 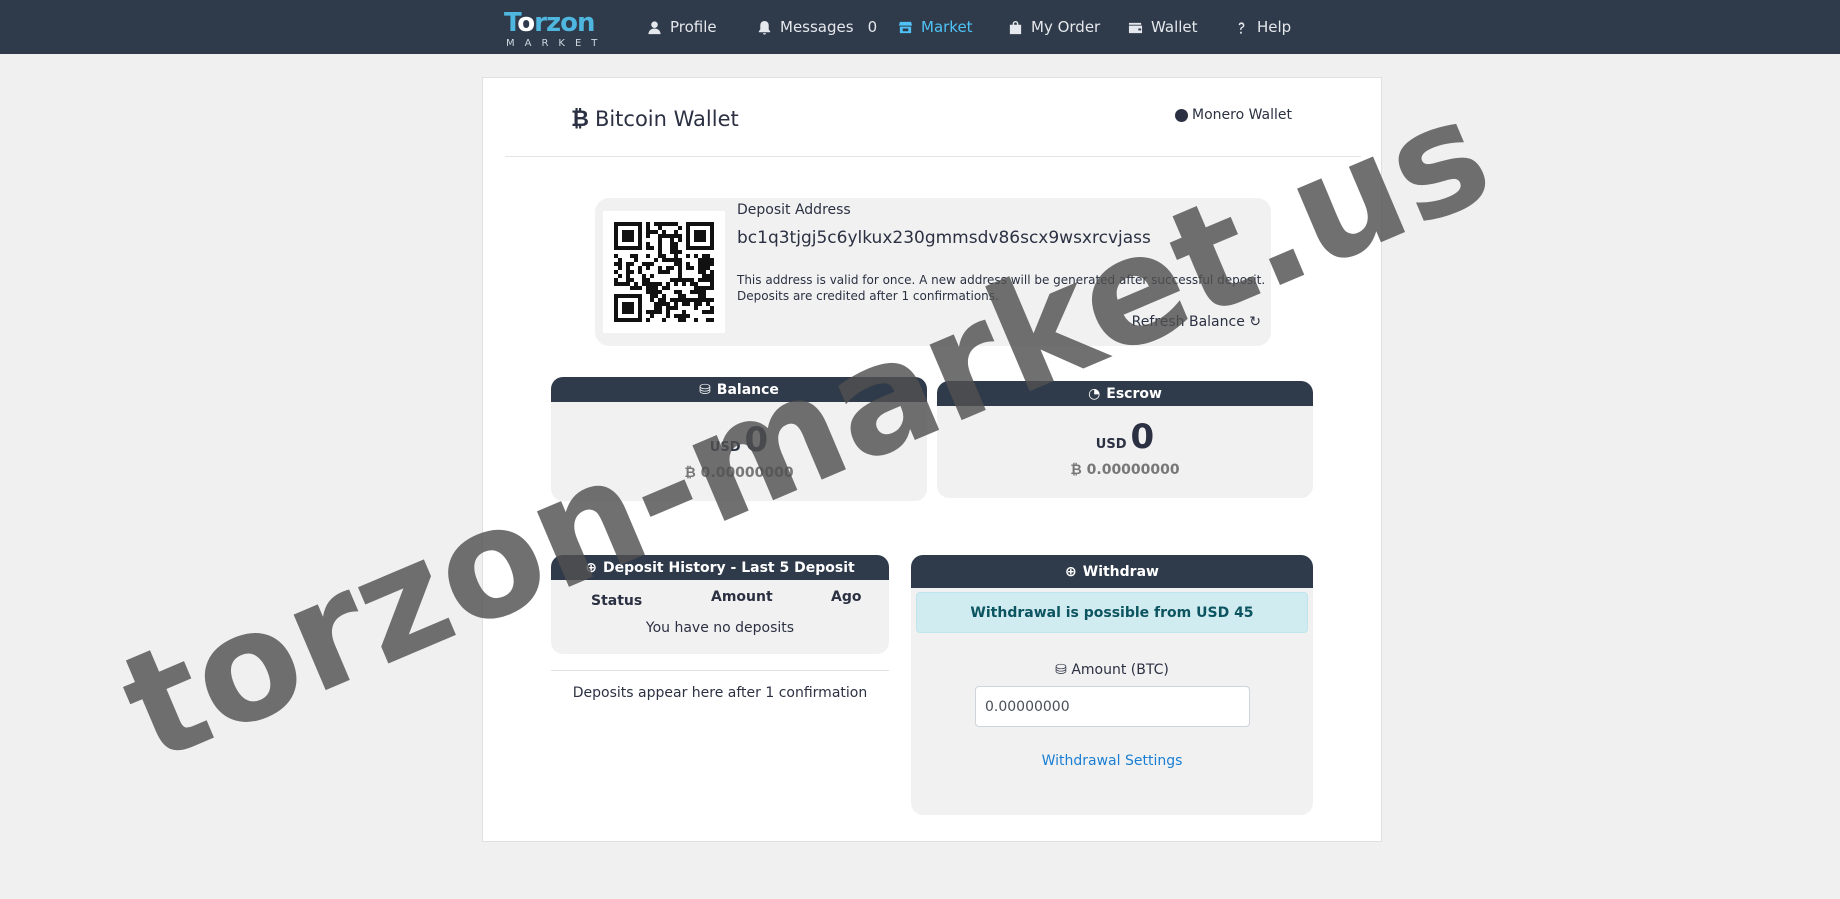 I want to click on wallet-icon, so click(x=1135, y=27).